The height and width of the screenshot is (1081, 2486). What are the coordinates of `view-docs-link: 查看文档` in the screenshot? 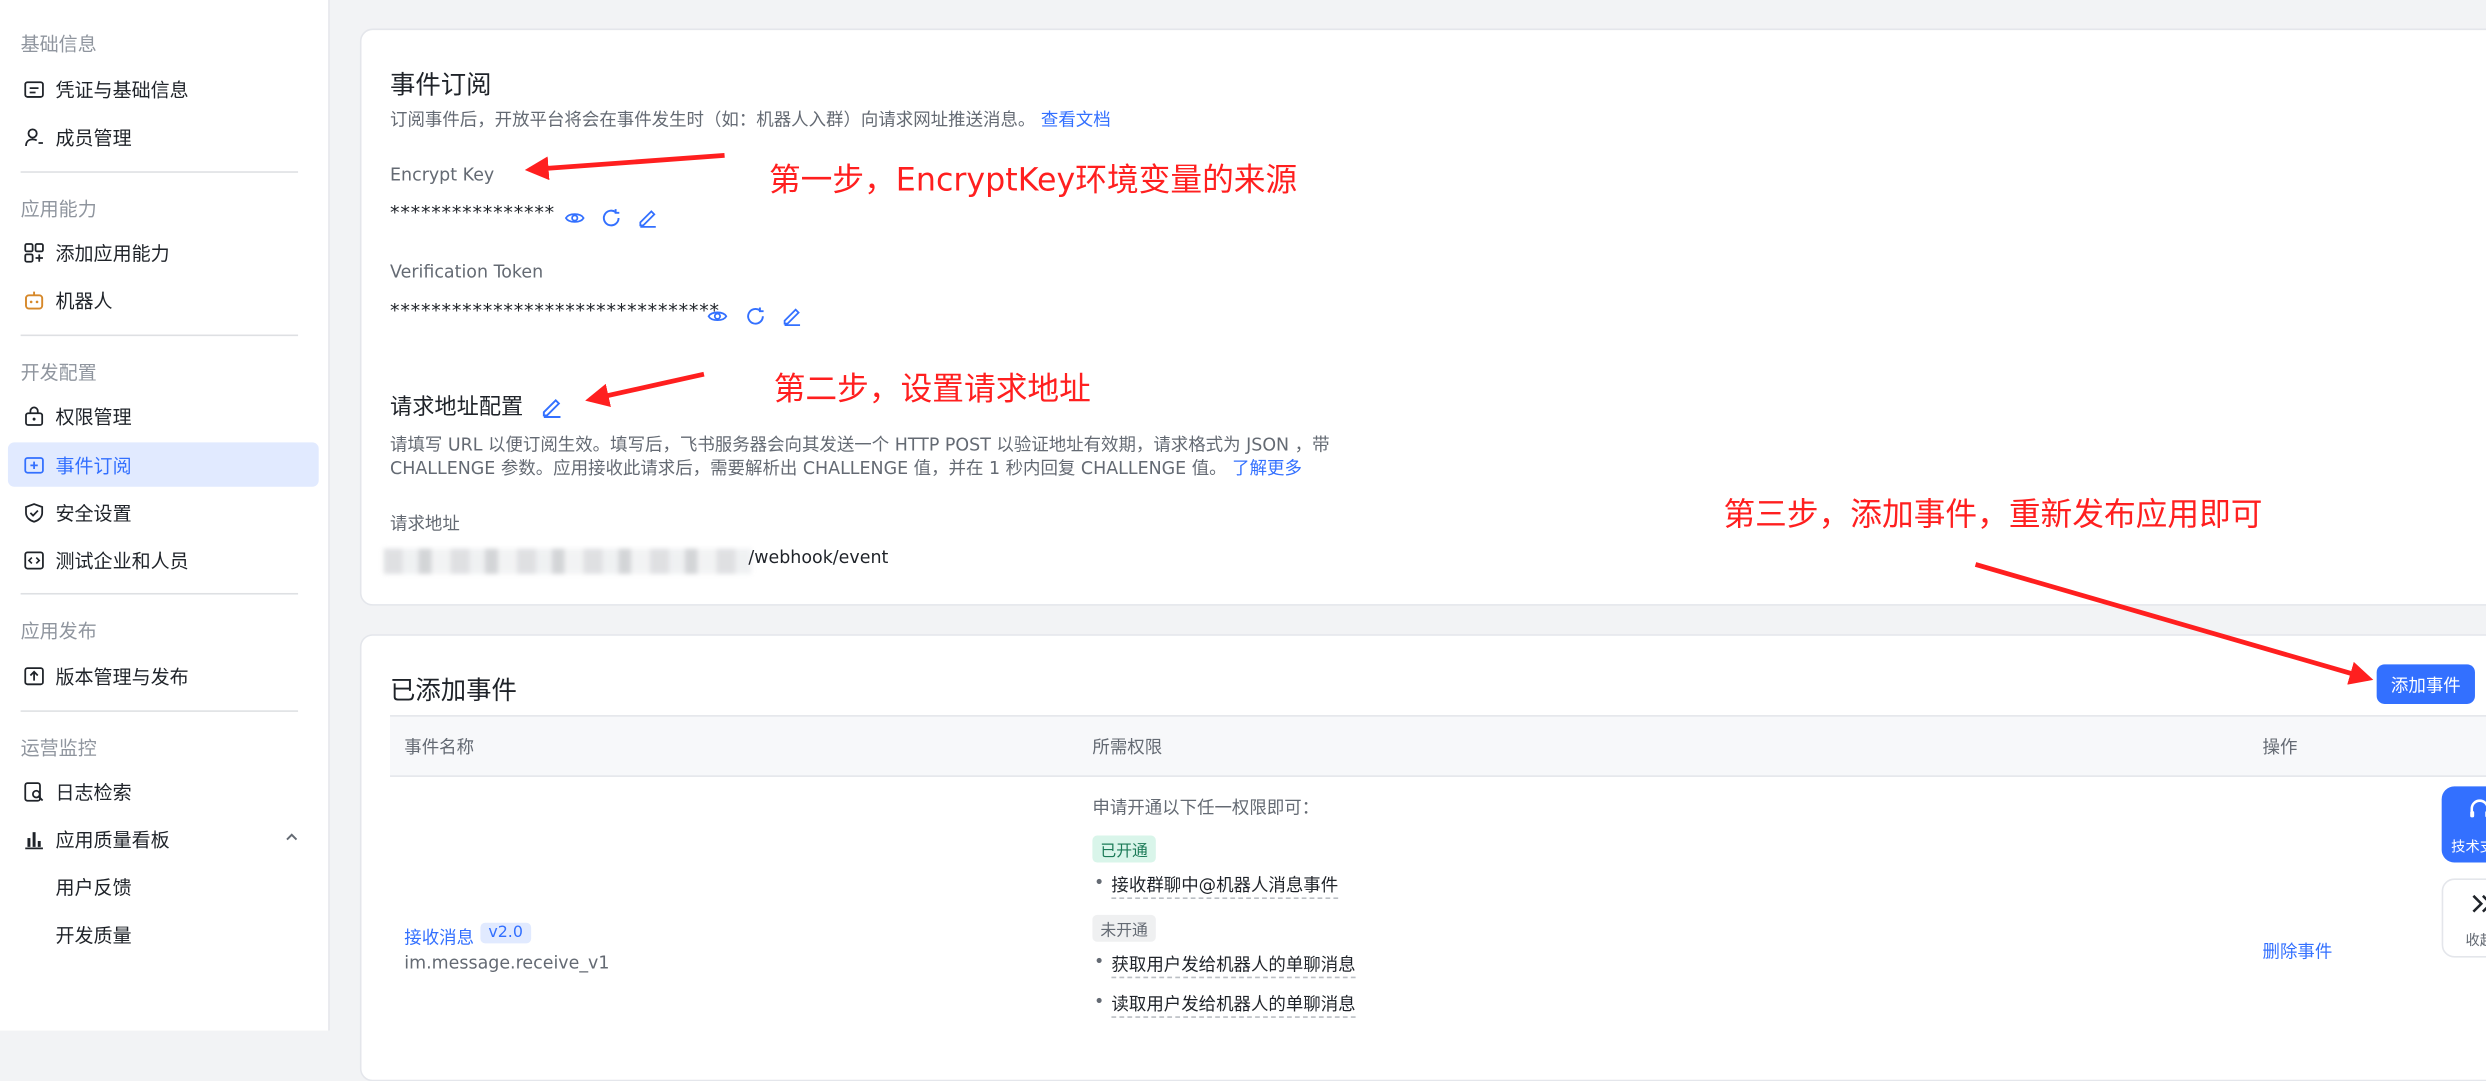 It's located at (1076, 119).